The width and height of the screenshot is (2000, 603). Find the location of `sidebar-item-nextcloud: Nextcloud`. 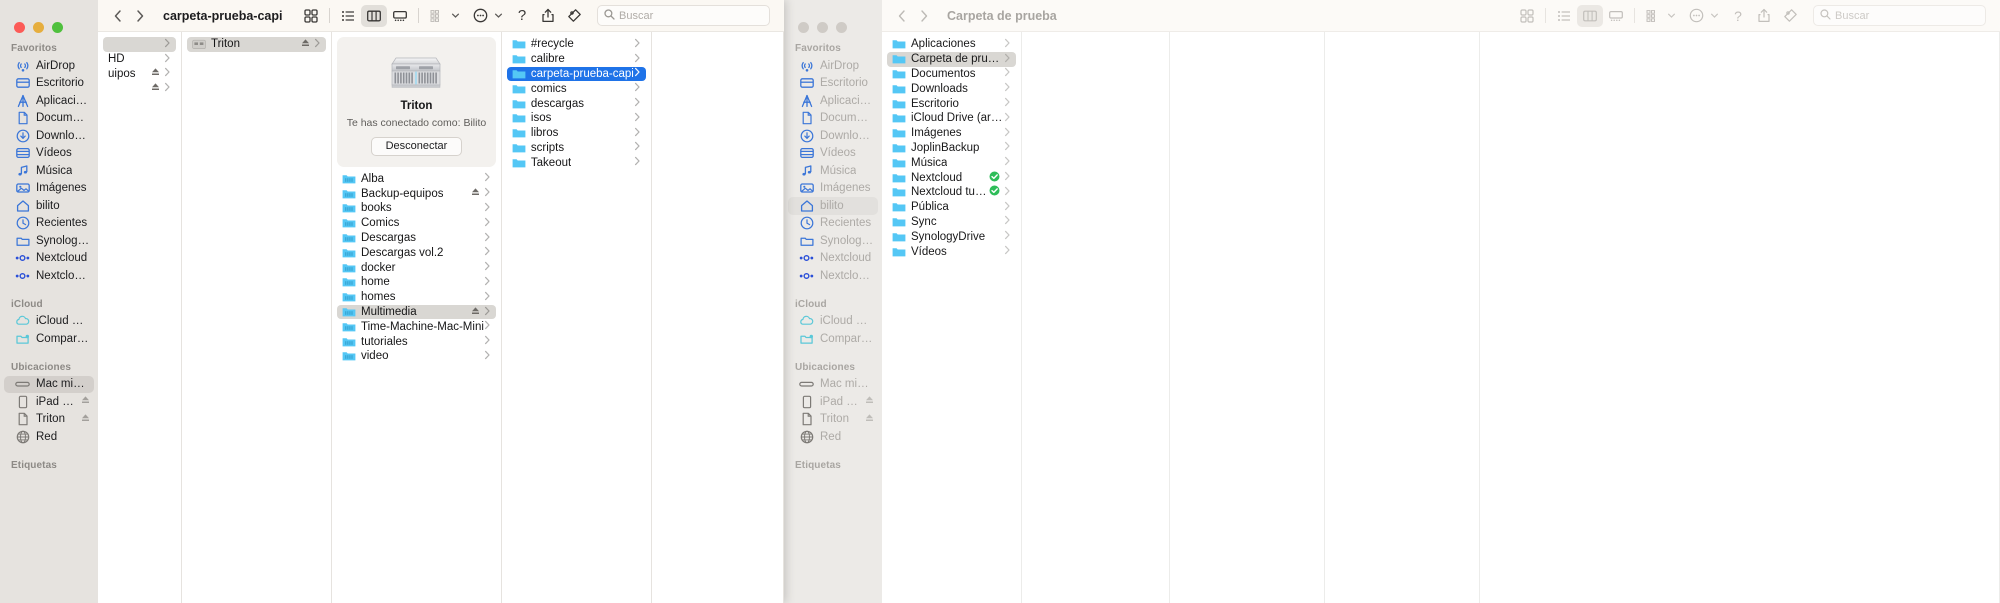

sidebar-item-nextcloud: Nextcloud is located at coordinates (833, 259).